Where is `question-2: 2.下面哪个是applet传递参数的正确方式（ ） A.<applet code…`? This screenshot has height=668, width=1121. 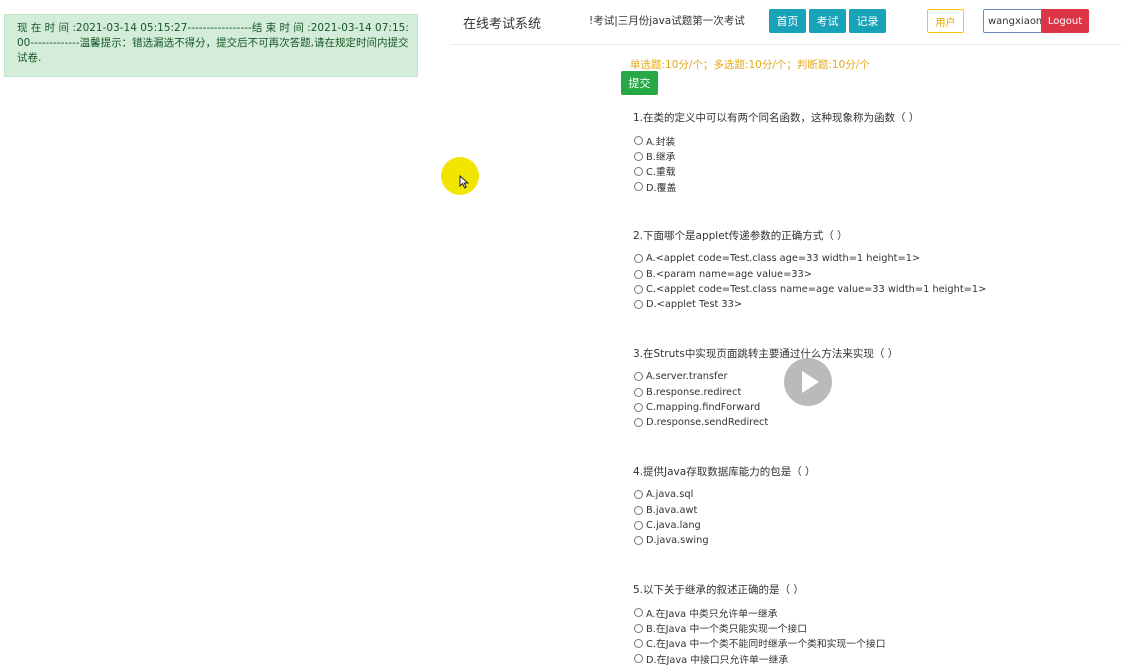
question-2: 2.下面哪个是applet传递参数的正确方式（ ） A.<applet code… is located at coordinates (868, 271).